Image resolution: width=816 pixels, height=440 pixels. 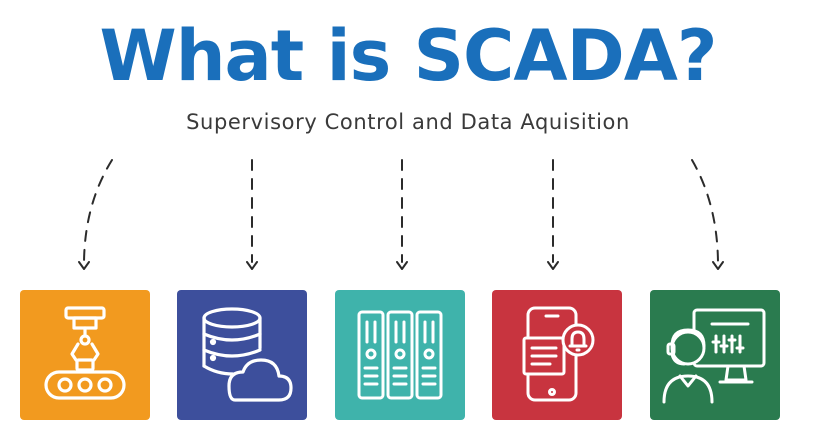 I want to click on tile-server-racks, so click(x=400, y=355).